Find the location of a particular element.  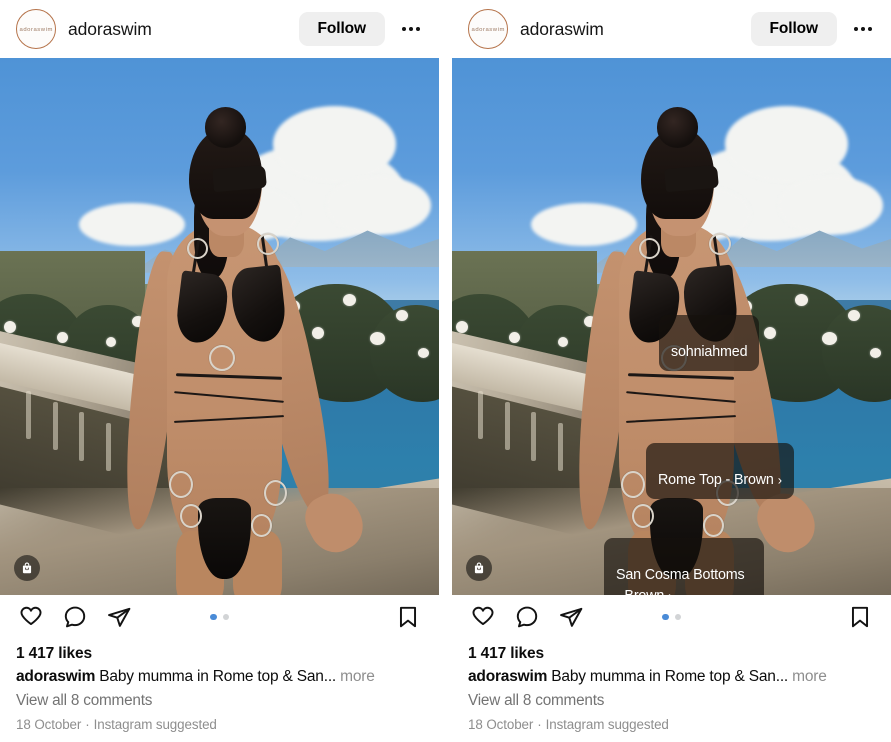

people-tag-label: sohniahmed is located at coordinates (709, 352).